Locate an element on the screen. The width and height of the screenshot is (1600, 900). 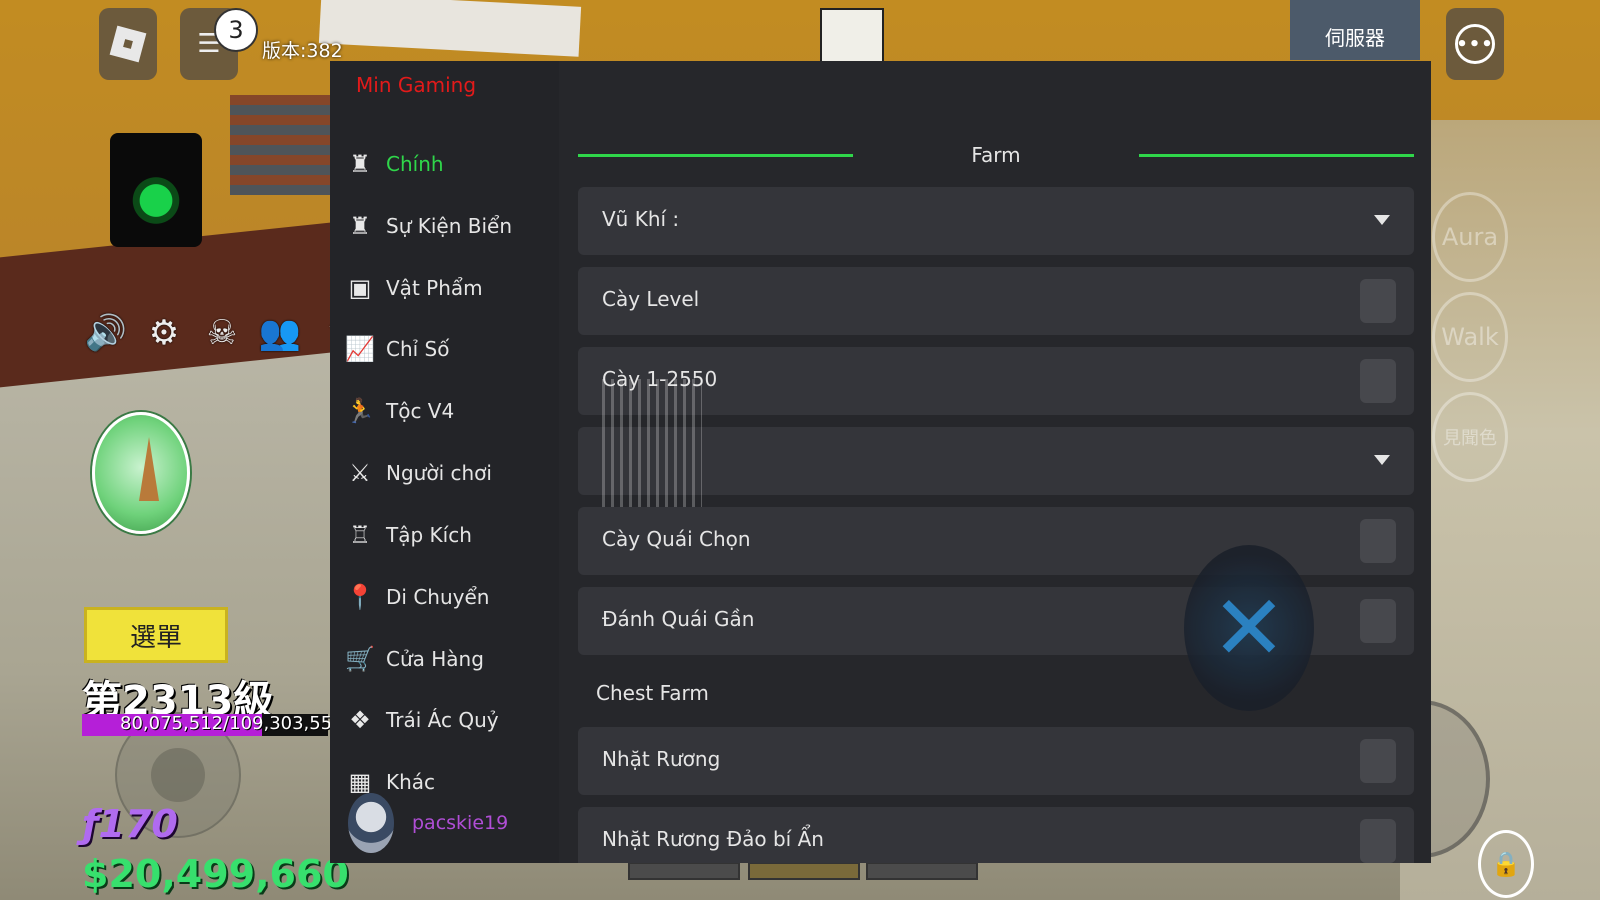
speaker-icon: 🔊 is located at coordinates (106, 333).